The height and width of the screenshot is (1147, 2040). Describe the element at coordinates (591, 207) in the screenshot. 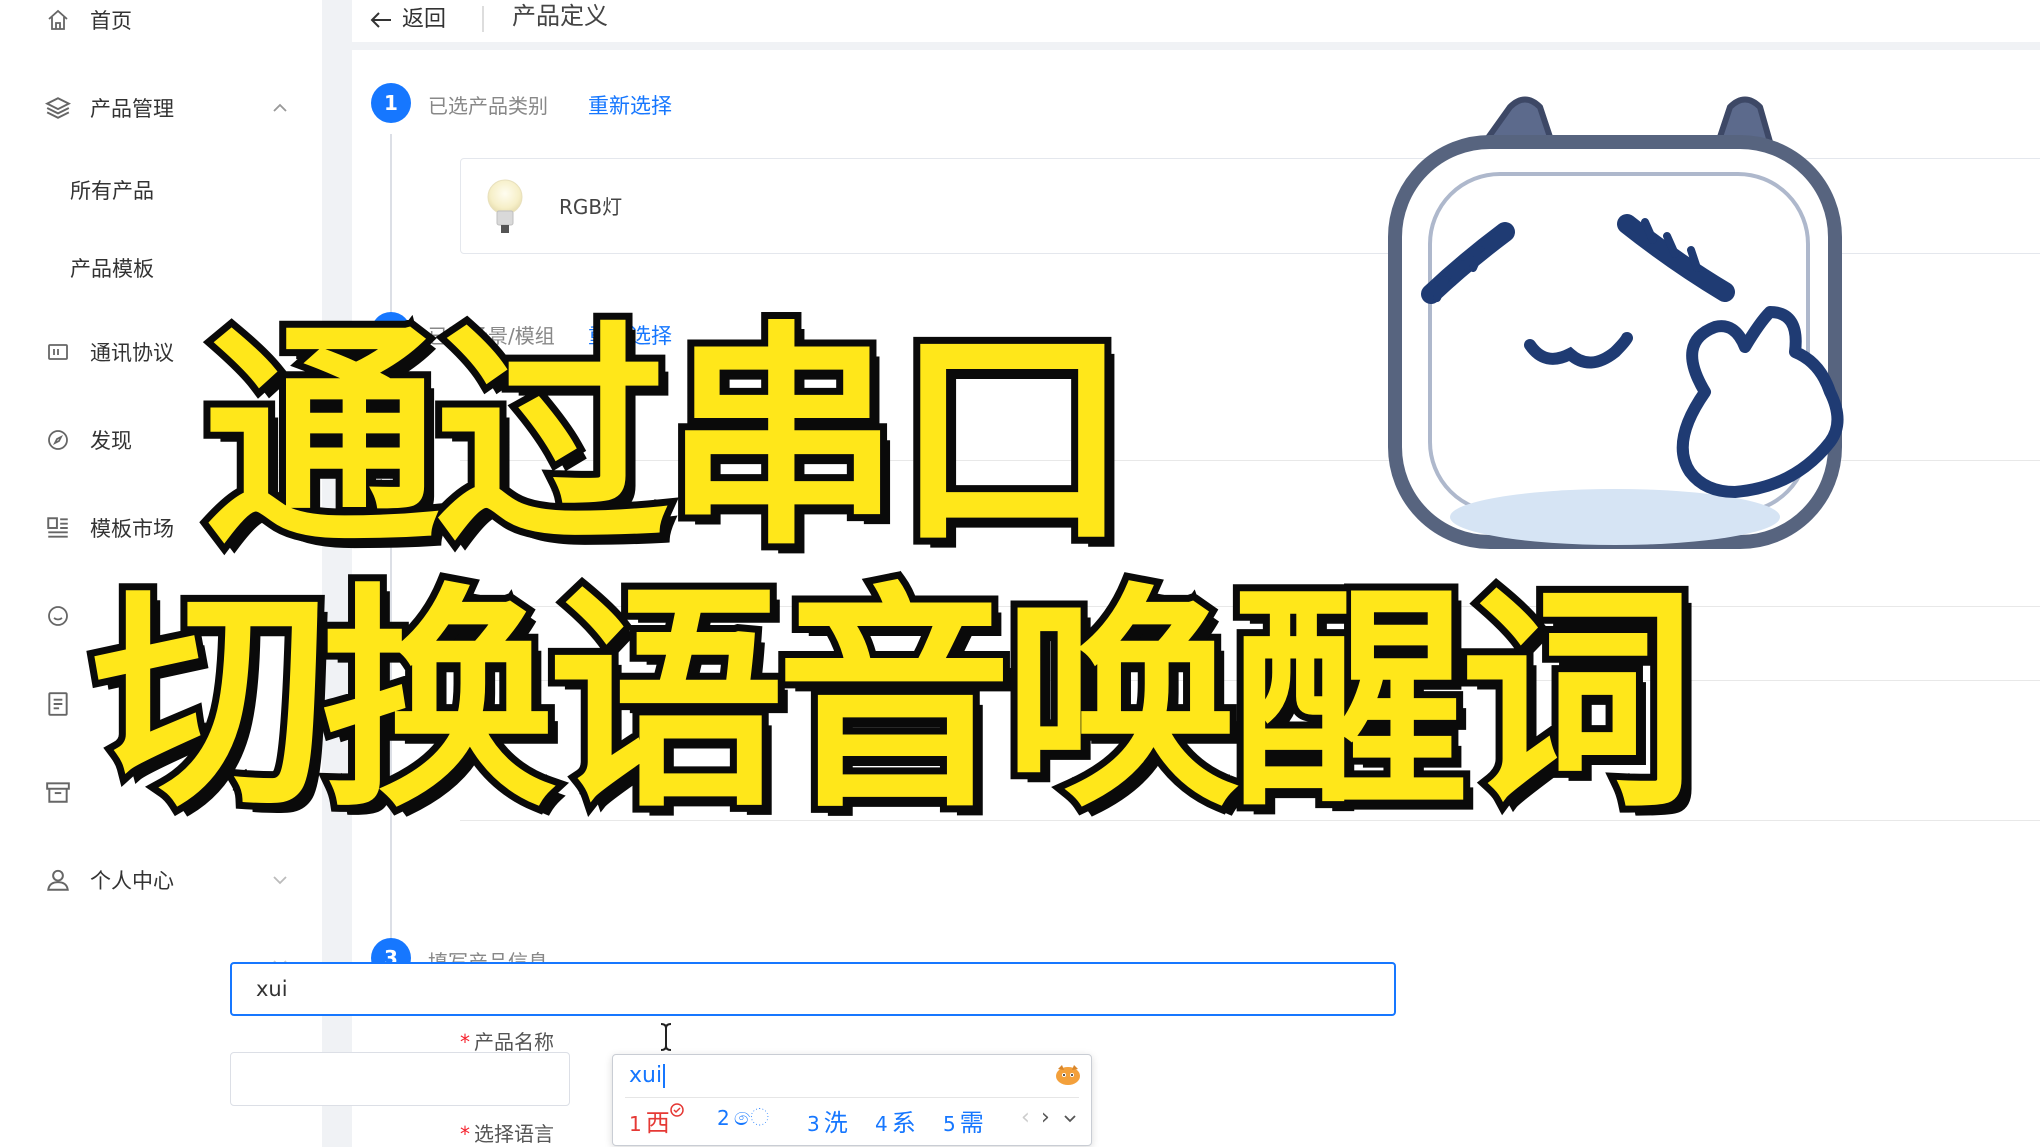

I see `product-name: RGB灯` at that location.